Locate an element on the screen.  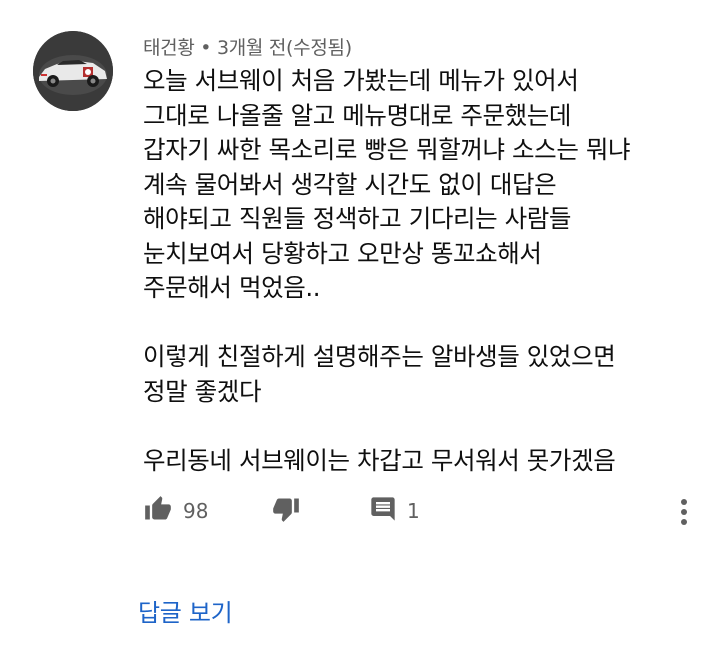
more-vertical-icon is located at coordinates (684, 515).